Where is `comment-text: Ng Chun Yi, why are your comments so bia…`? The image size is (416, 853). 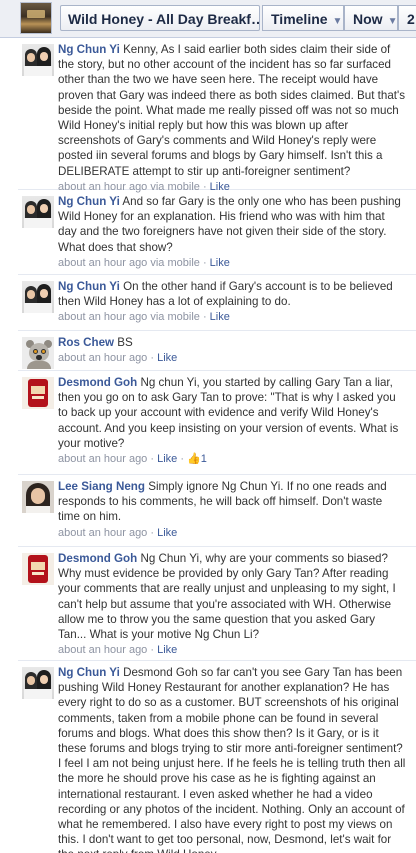 comment-text: Ng Chun Yi, why are your comments so bia… is located at coordinates (227, 597).